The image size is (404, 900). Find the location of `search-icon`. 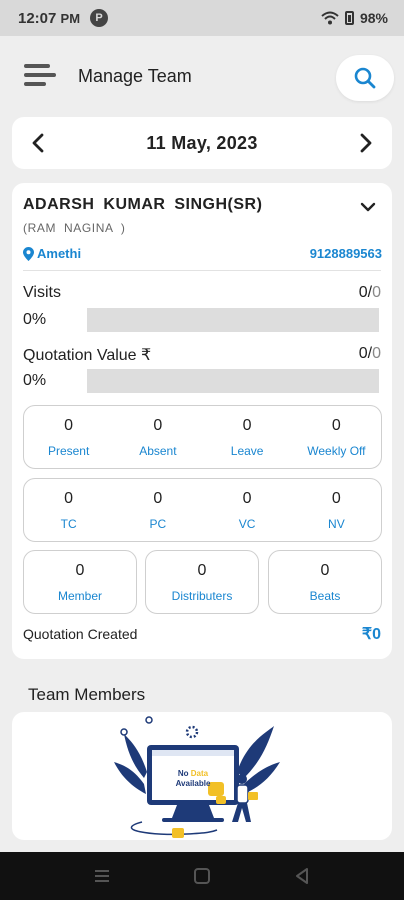

search-icon is located at coordinates (365, 78).